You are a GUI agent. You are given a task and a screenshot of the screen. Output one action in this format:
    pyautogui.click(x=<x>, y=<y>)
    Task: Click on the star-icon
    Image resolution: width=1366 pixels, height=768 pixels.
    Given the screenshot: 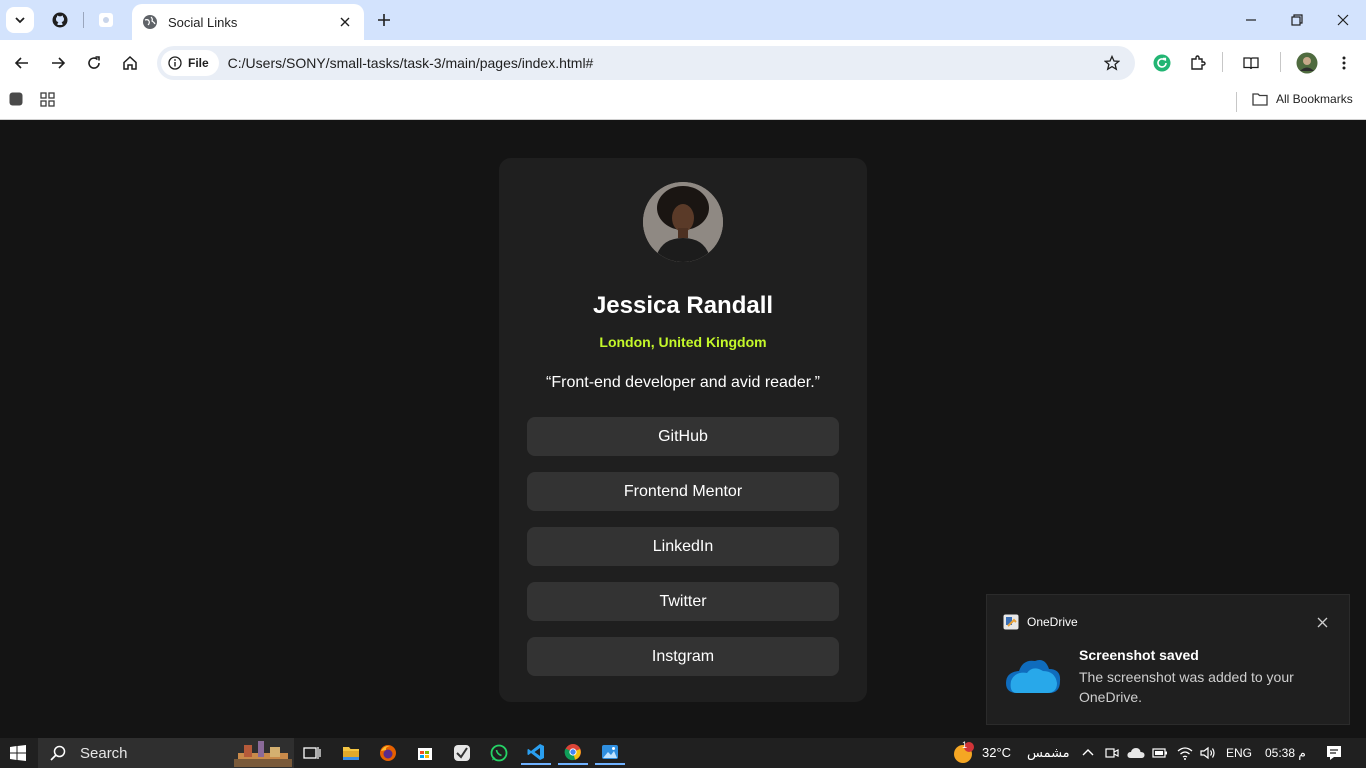 What is the action you would take?
    pyautogui.click(x=1112, y=63)
    